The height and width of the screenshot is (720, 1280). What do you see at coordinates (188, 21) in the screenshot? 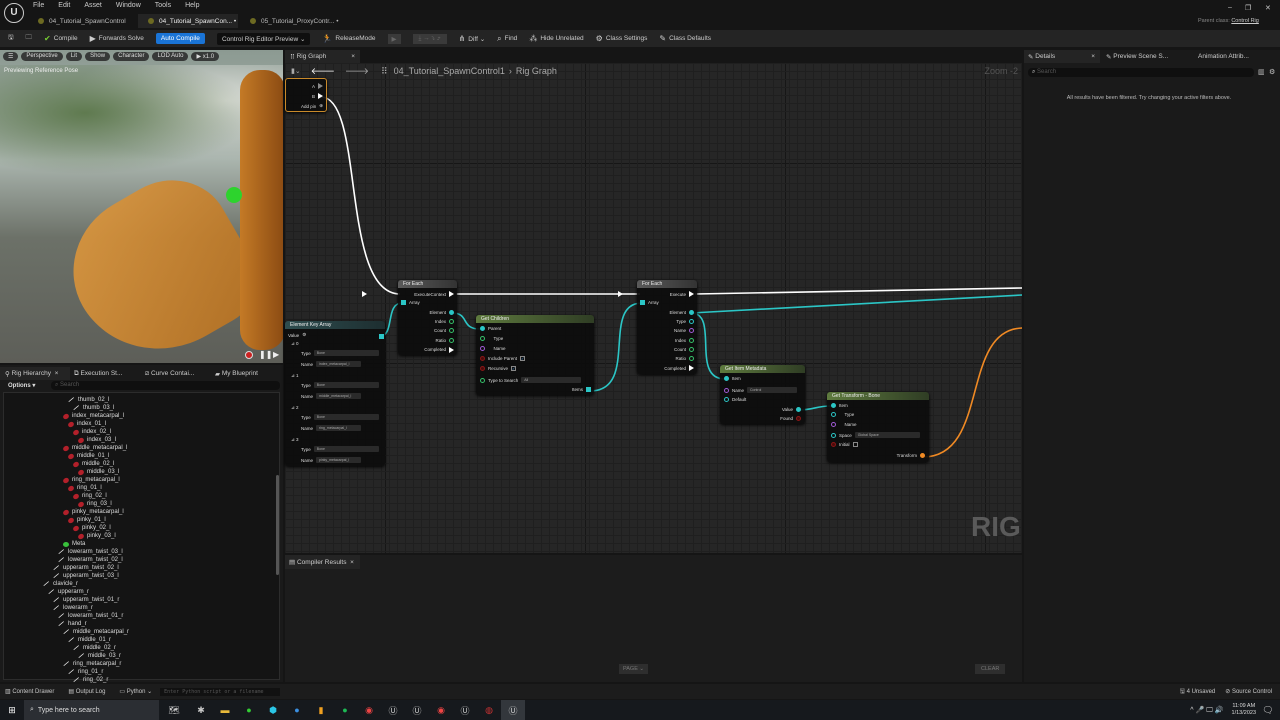
I see `doc-tab-2: 04_Tutorial_SpawnCon... •` at bounding box center [188, 21].